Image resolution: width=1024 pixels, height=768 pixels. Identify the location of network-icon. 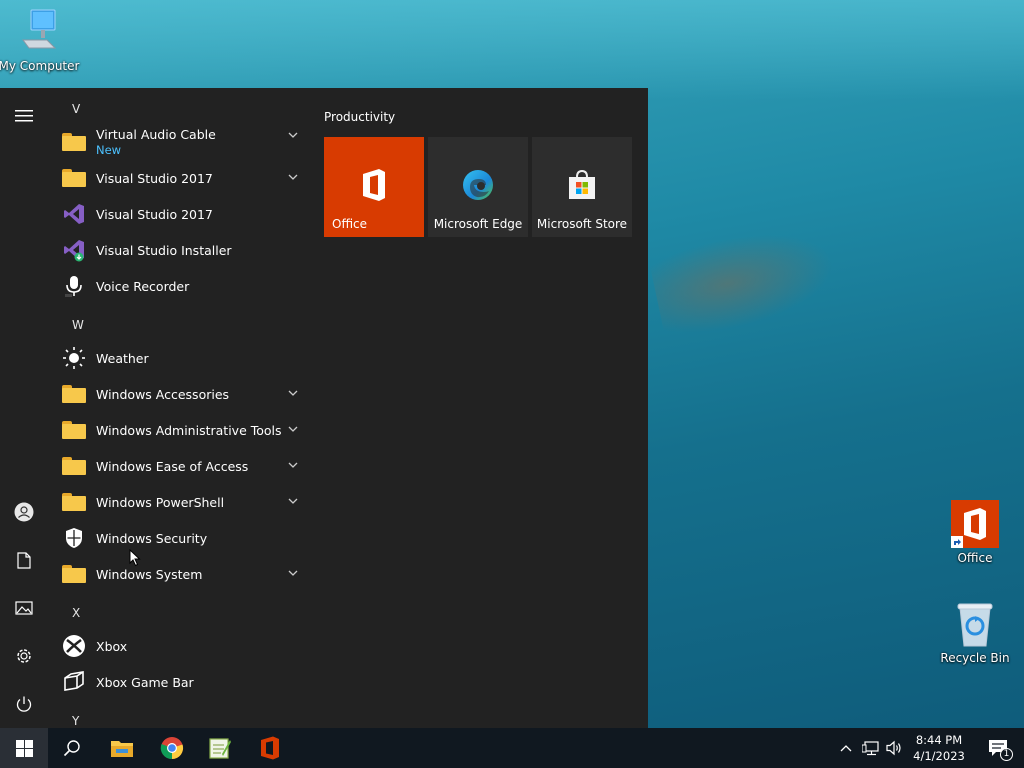
(870, 748).